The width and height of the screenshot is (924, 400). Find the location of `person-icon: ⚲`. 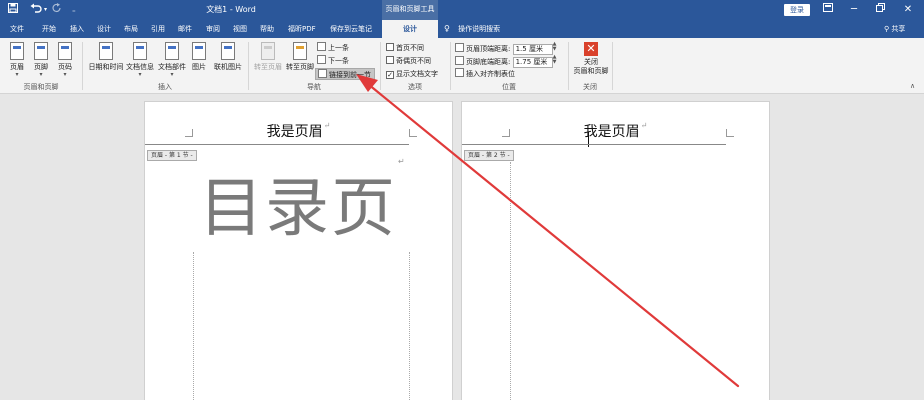

person-icon: ⚲ is located at coordinates (887, 29).